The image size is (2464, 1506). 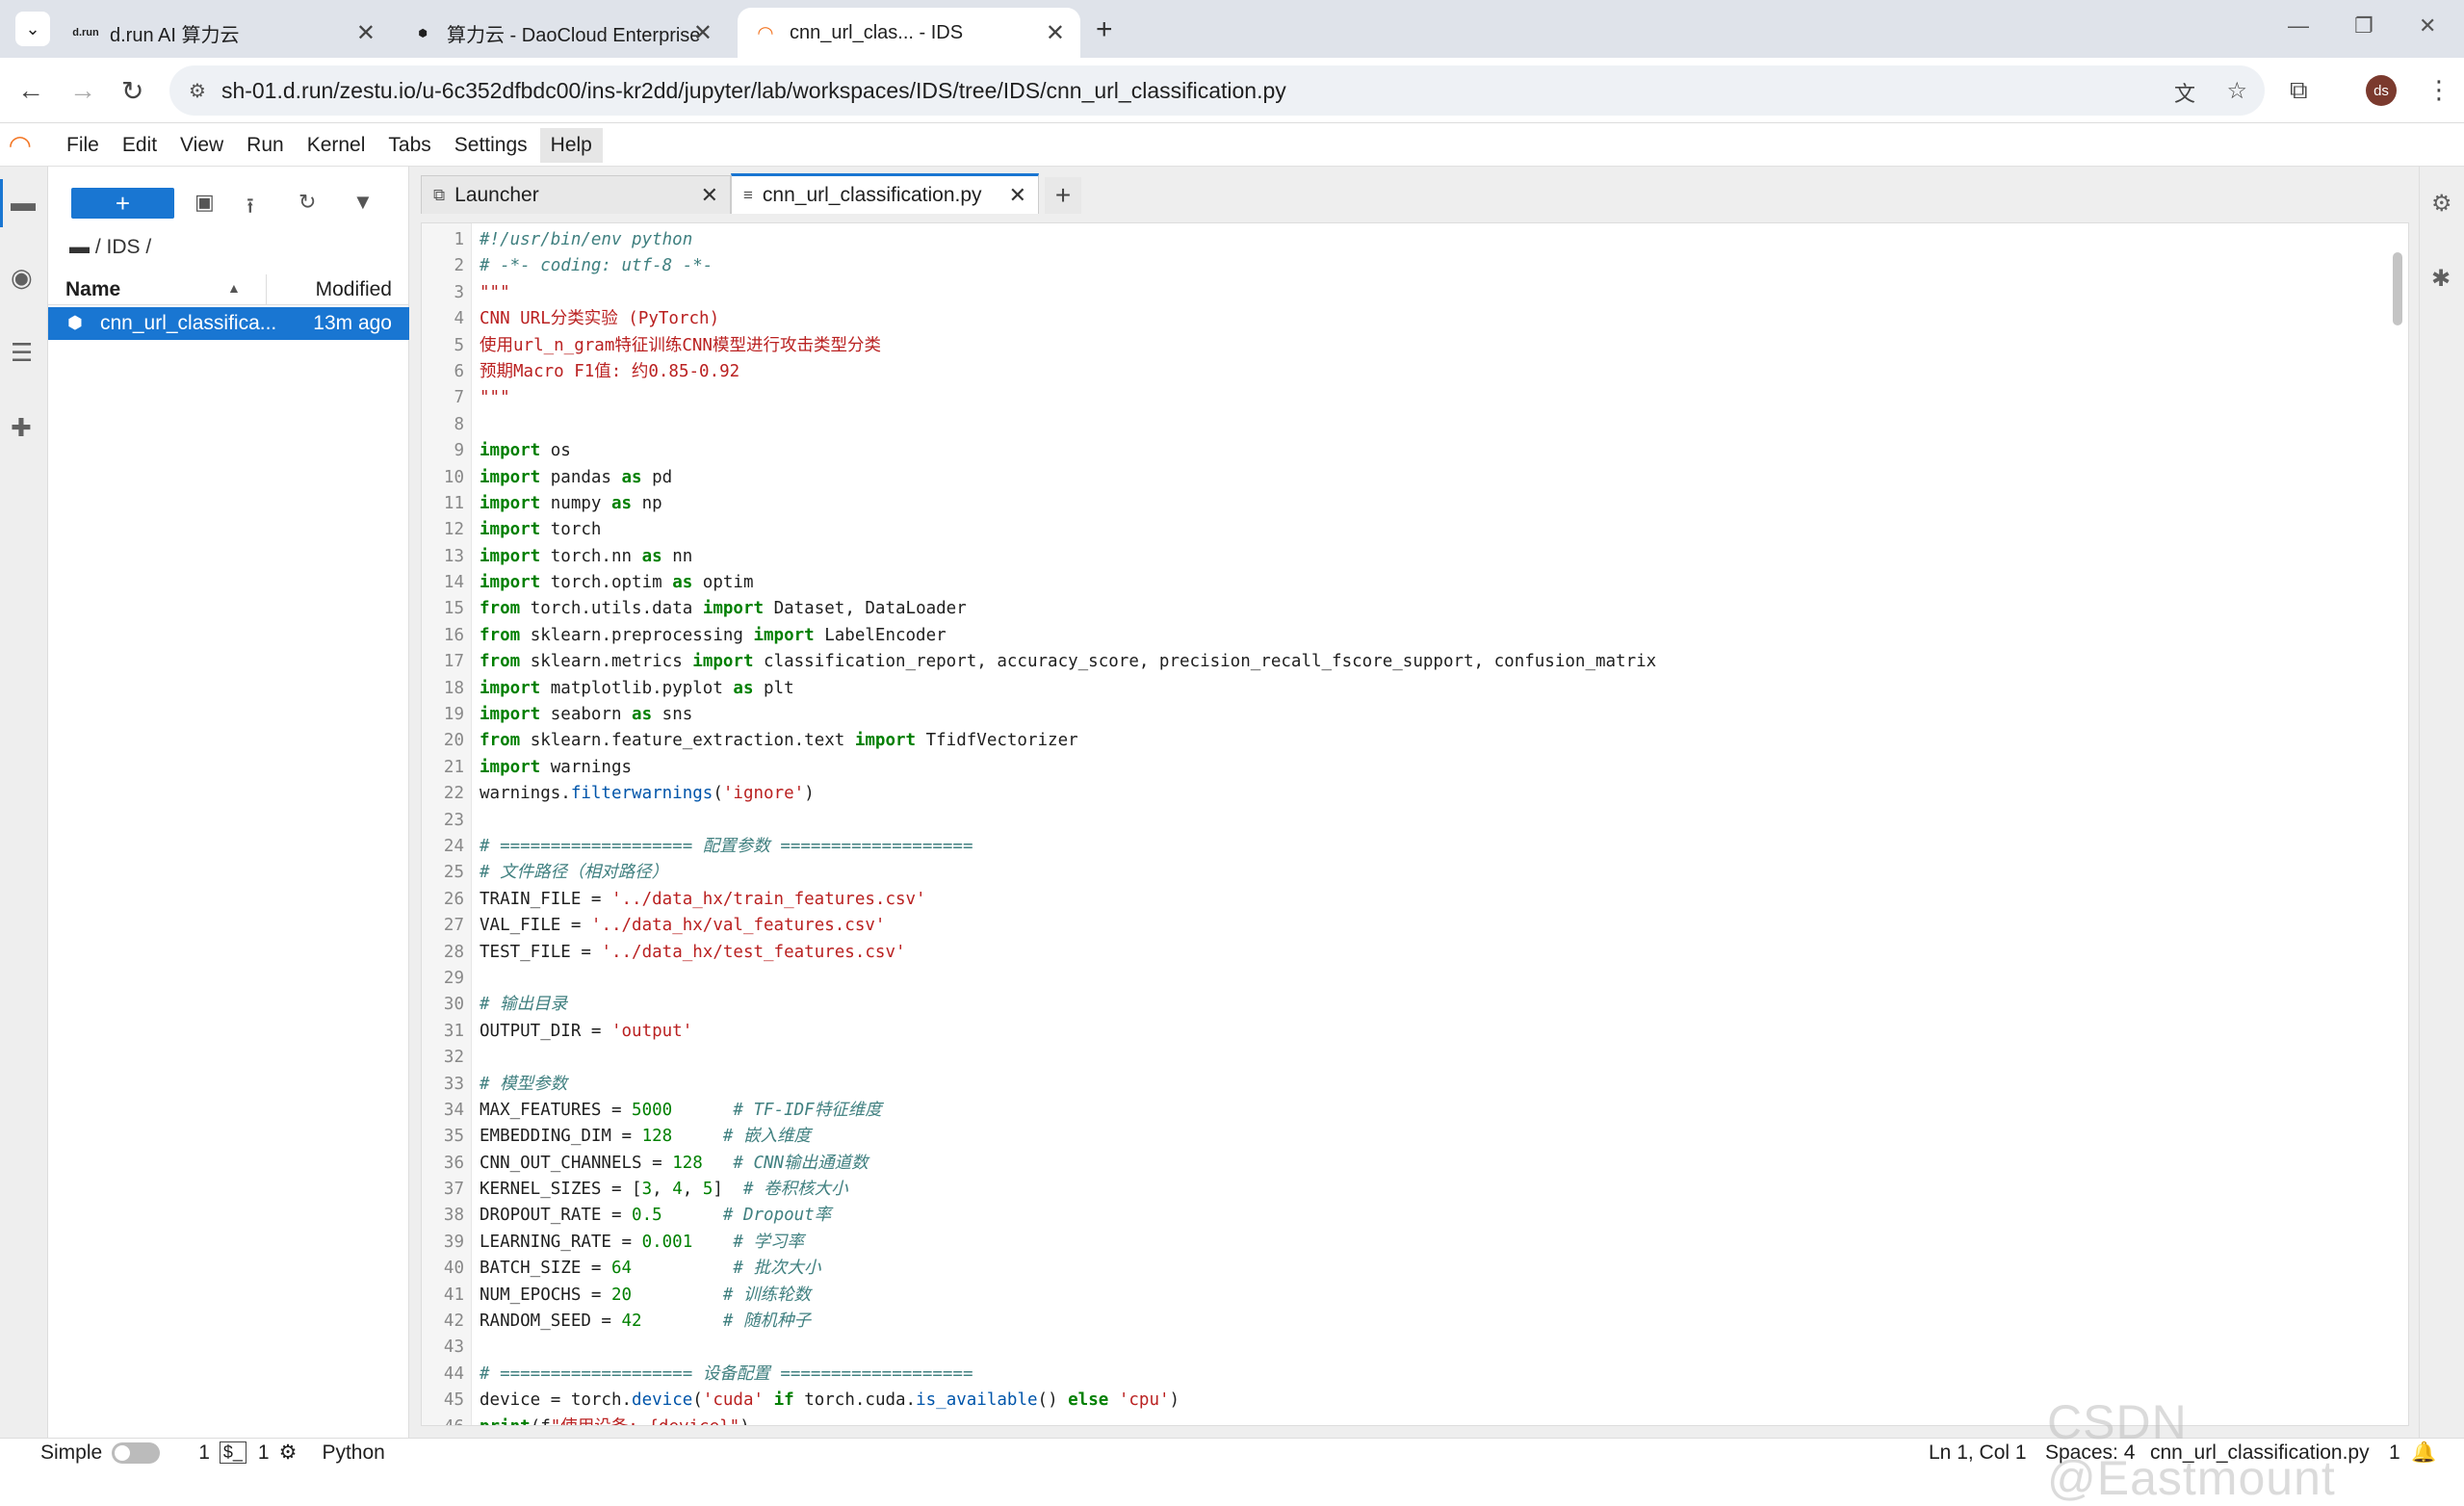 I want to click on column-name: Name, so click(x=92, y=289).